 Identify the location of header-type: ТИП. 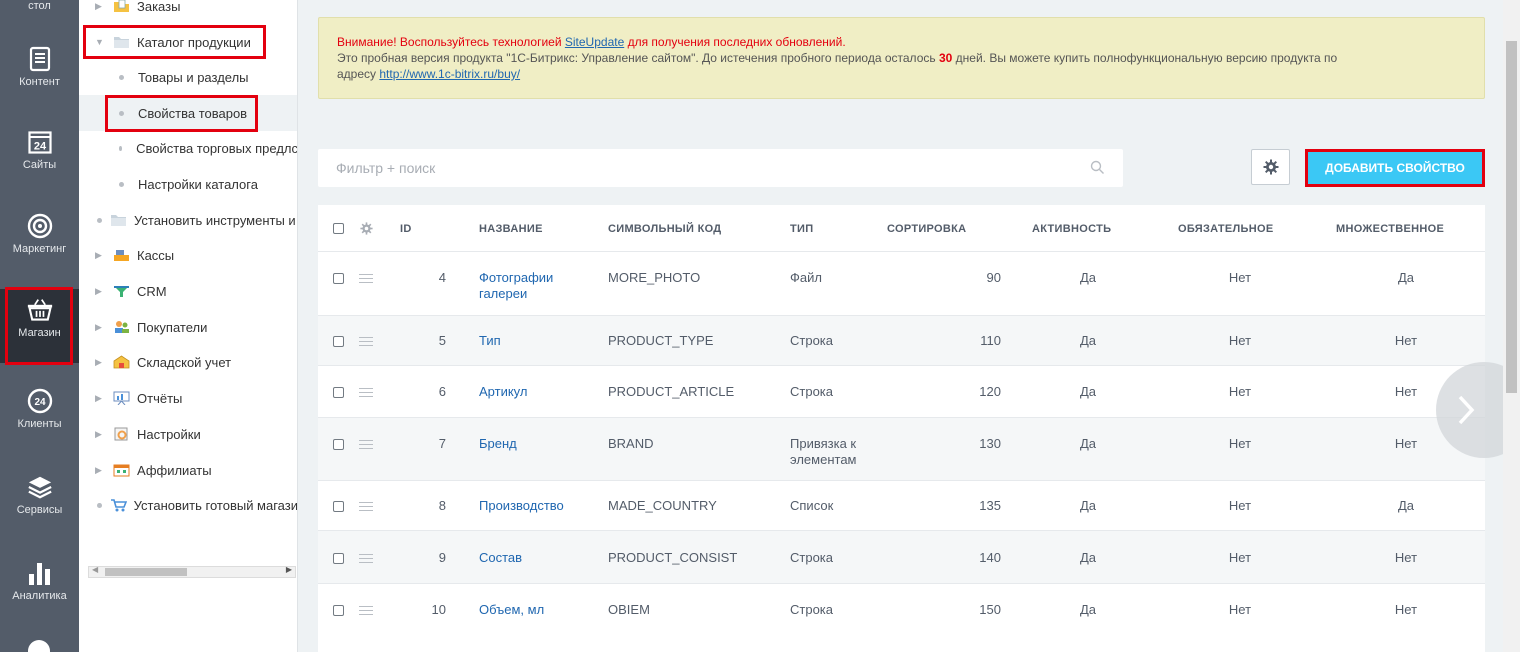
(801, 228).